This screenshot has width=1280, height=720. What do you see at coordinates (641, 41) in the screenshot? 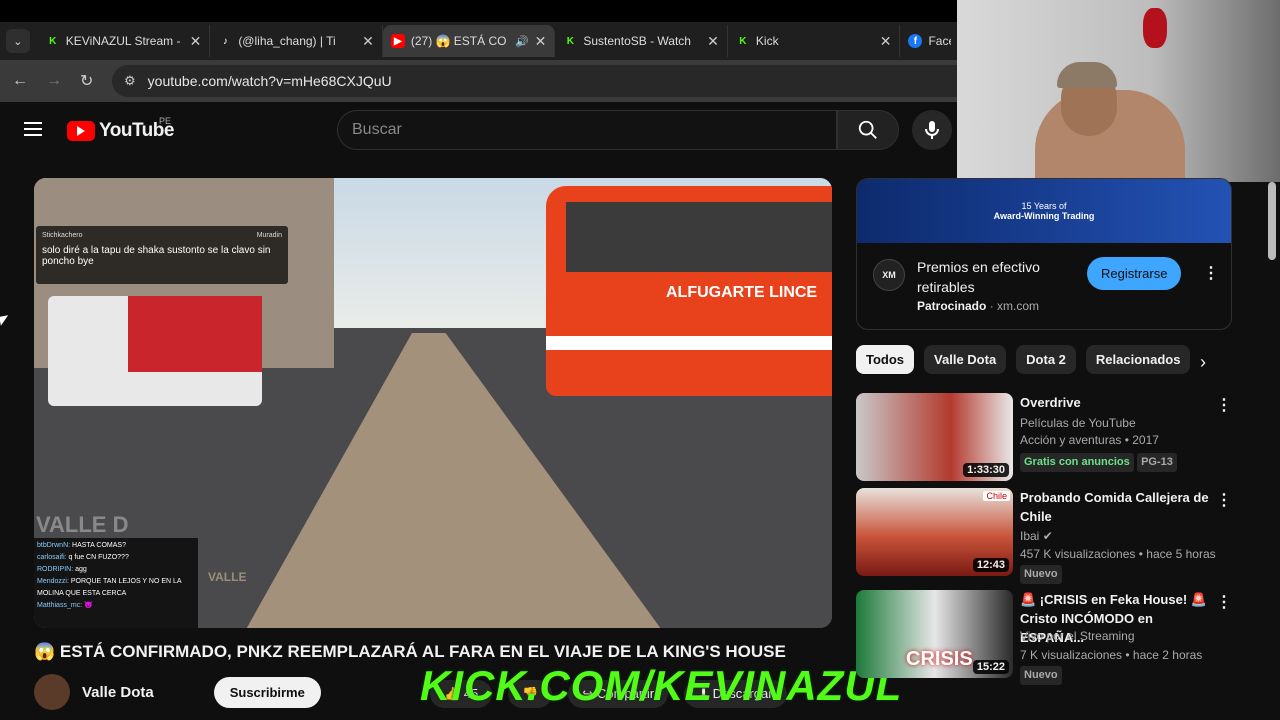
I see `tab-sustentosb: K SustentoSB - Watch ✕` at bounding box center [641, 41].